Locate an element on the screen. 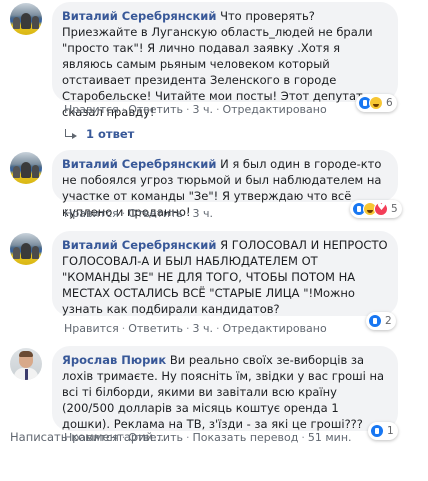 The height and width of the screenshot is (481, 428). reaction-count: 6 is located at coordinates (389, 103).